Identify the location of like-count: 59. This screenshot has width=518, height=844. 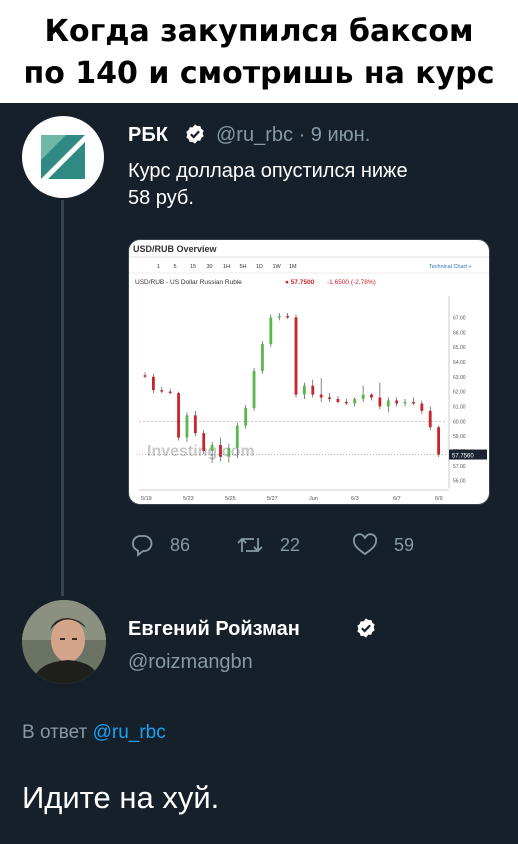
(404, 544).